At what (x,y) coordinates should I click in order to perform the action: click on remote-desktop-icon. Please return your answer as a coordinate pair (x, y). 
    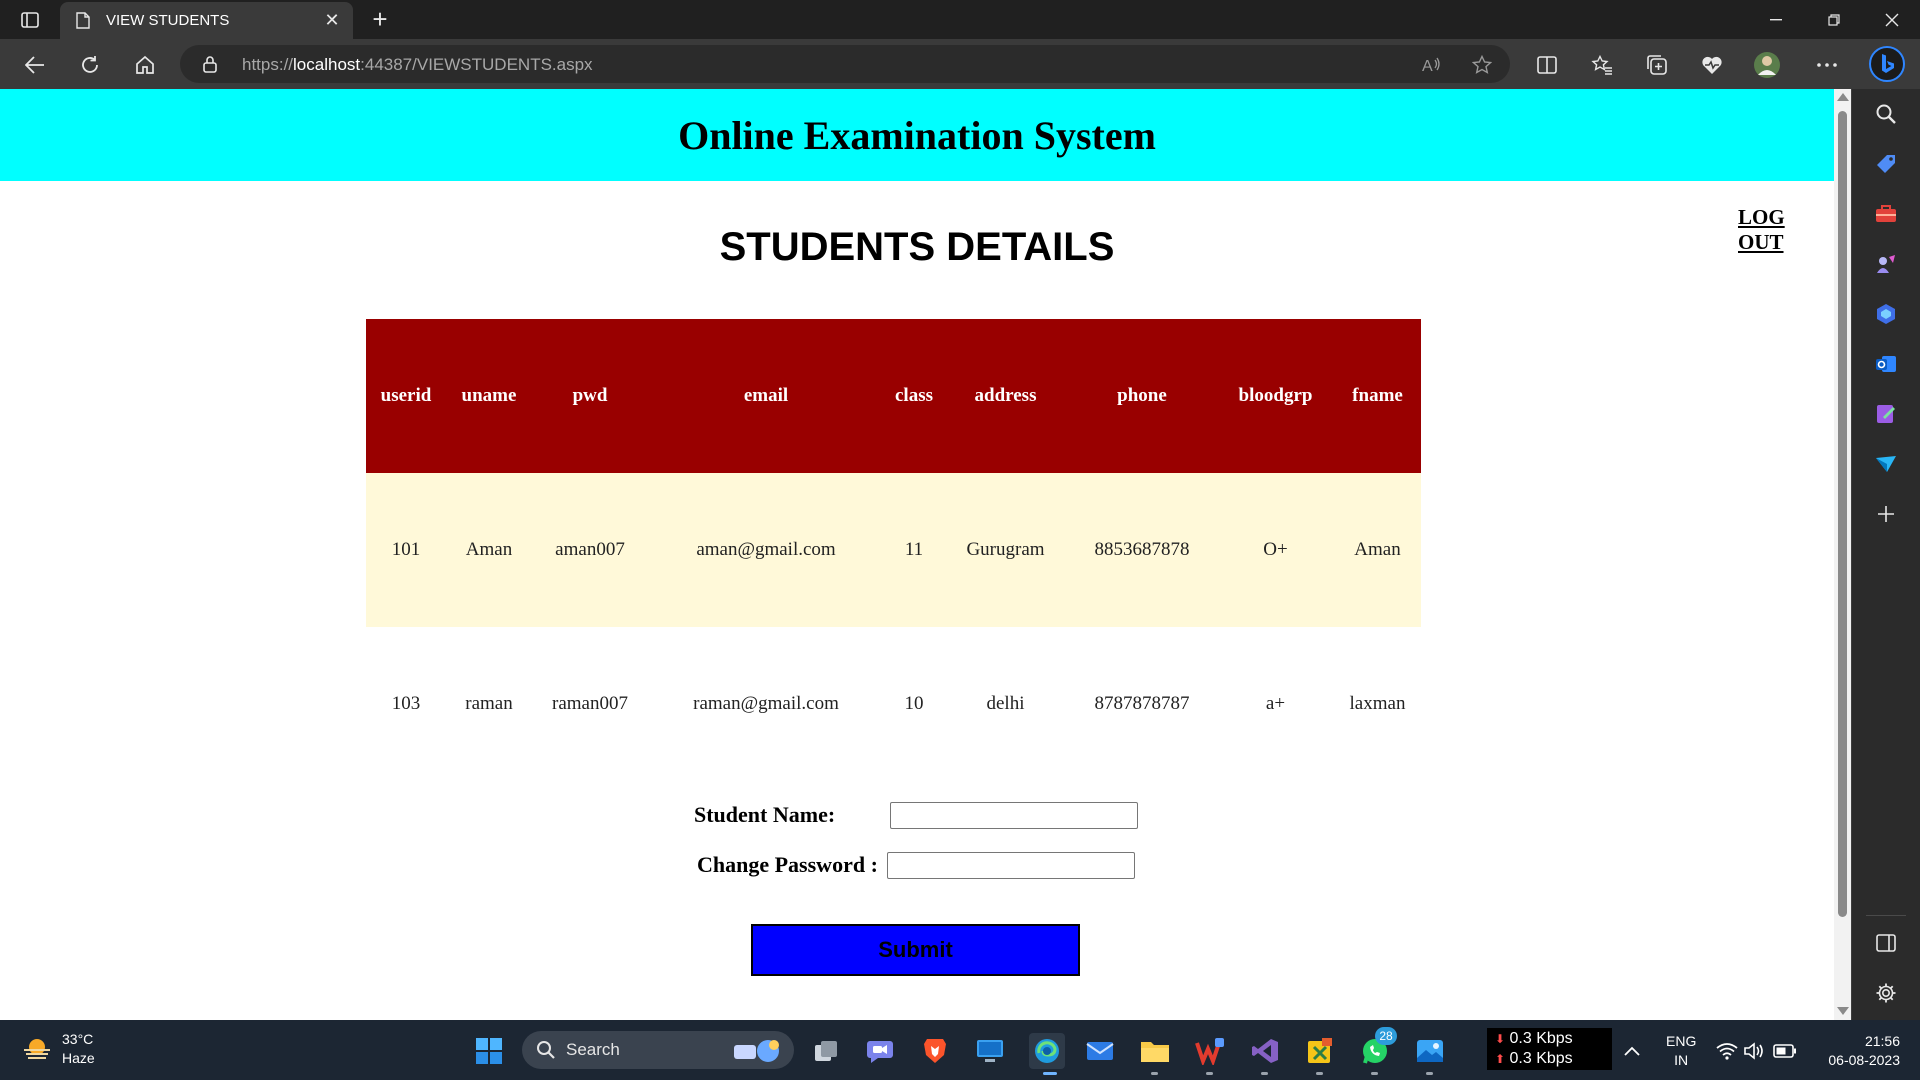
    Looking at the image, I should click on (990, 1051).